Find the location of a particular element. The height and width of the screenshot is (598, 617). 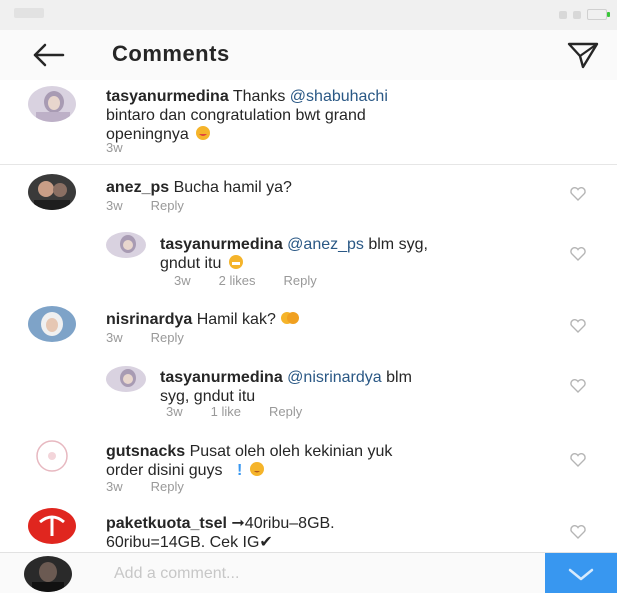

arrow-left-icon is located at coordinates (49, 55).